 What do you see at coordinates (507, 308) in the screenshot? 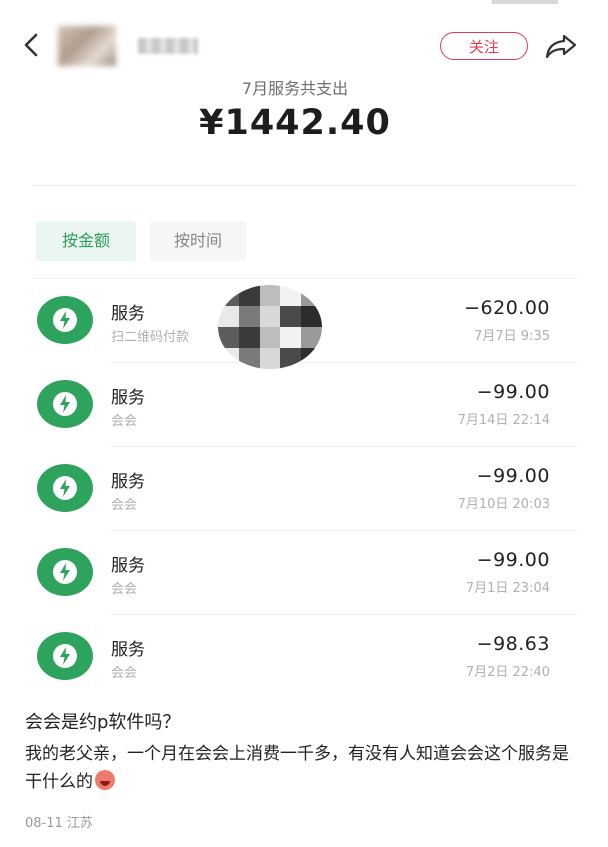
I see `transaction-amount: −620.00` at bounding box center [507, 308].